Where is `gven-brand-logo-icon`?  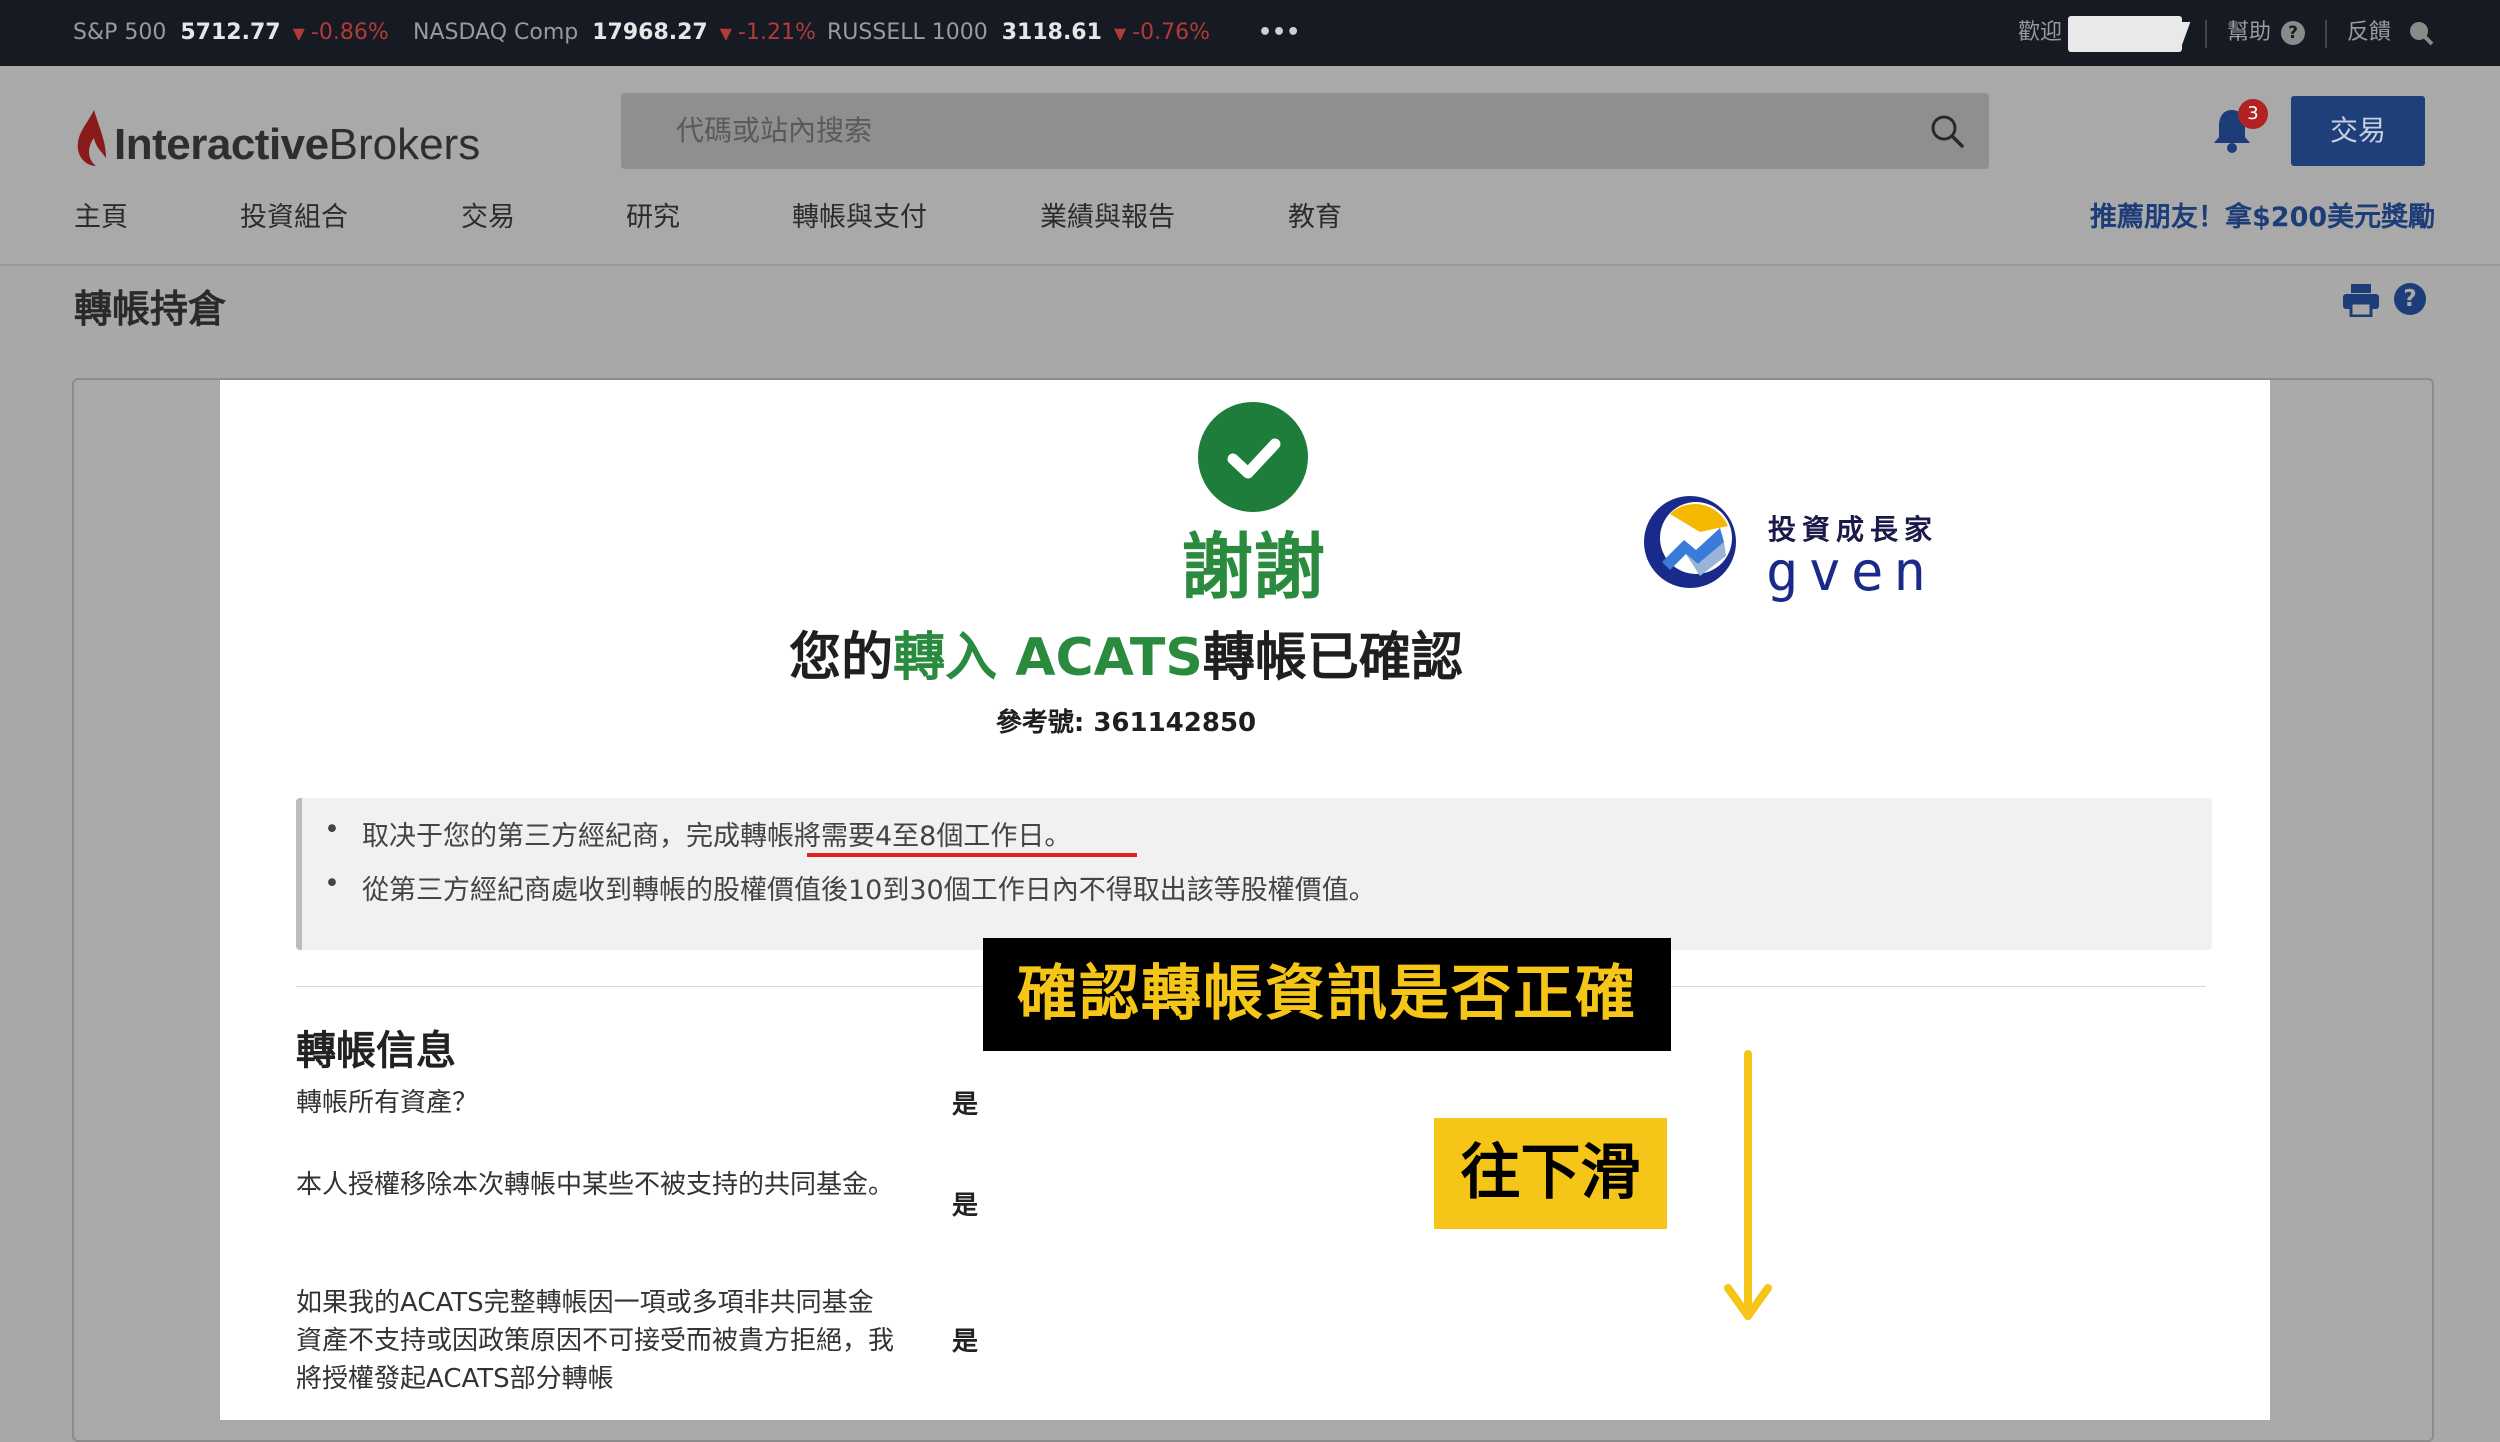
gven-brand-logo-icon is located at coordinates (1690, 542).